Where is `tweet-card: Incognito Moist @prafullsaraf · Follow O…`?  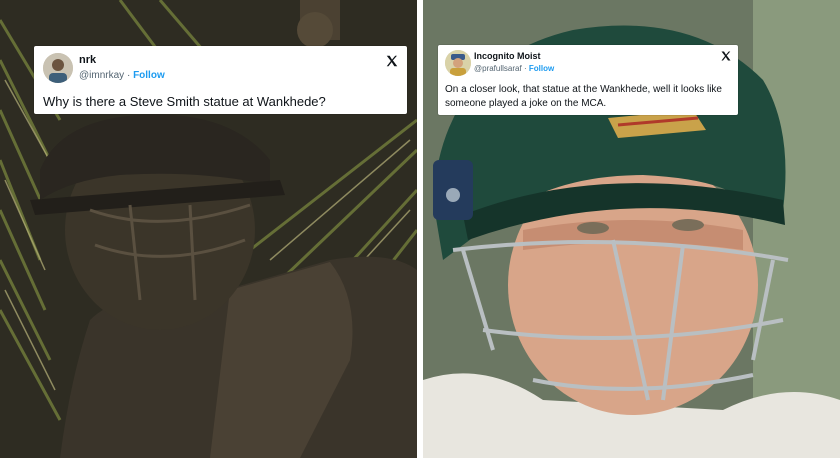
tweet-card: Incognito Moist @prafullsaraf · Follow O… is located at coordinates (588, 80).